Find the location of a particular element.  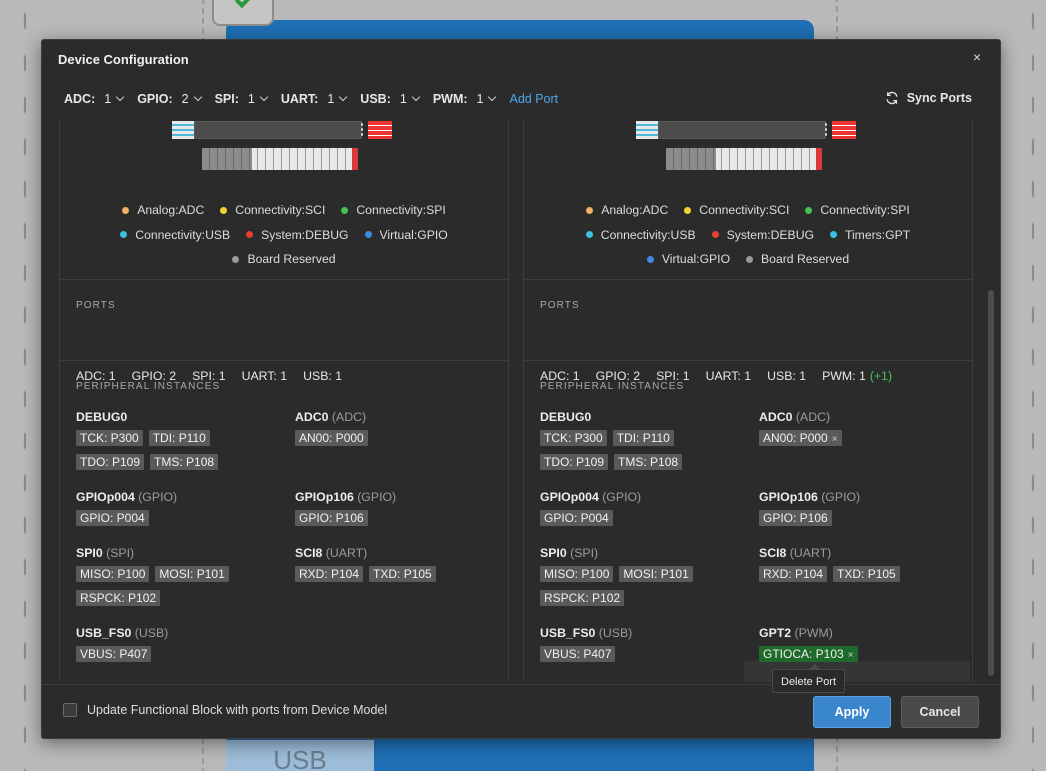

uart-count-select: UART: 1 is located at coordinates (314, 99).